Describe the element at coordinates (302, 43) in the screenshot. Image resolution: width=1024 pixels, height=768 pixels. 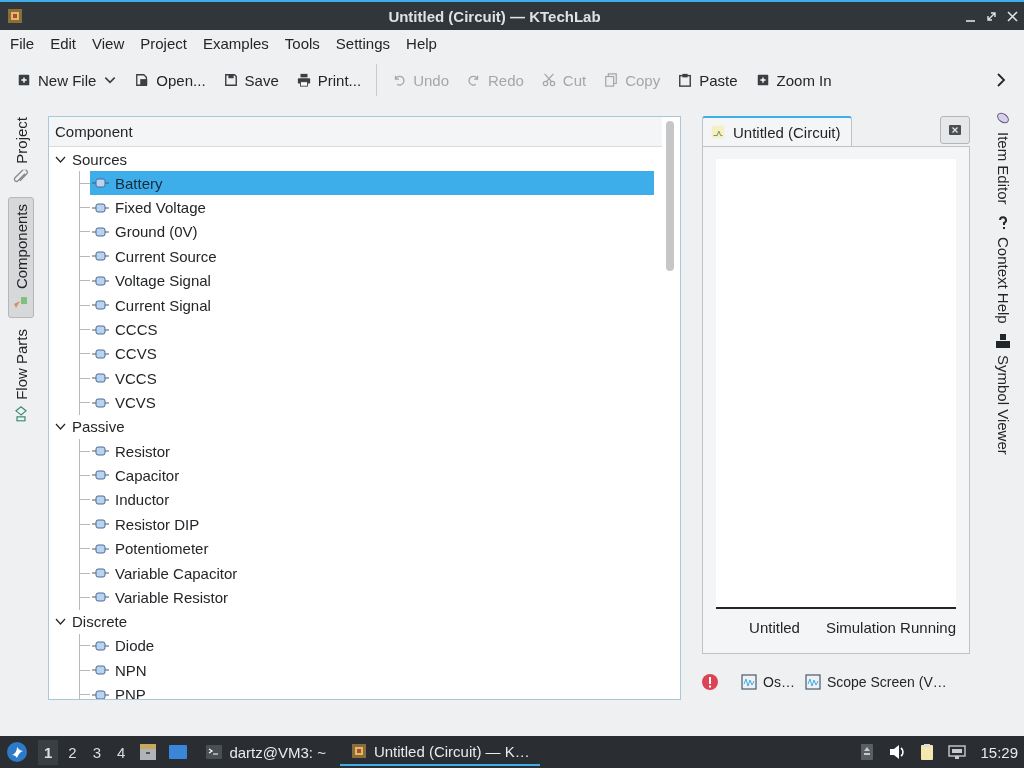
I see `menu-item: Tools` at that location.